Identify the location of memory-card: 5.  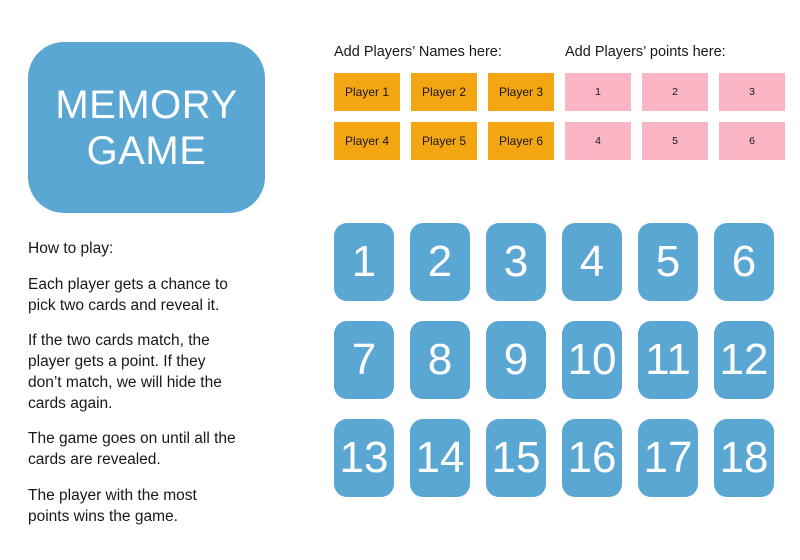
(668, 262).